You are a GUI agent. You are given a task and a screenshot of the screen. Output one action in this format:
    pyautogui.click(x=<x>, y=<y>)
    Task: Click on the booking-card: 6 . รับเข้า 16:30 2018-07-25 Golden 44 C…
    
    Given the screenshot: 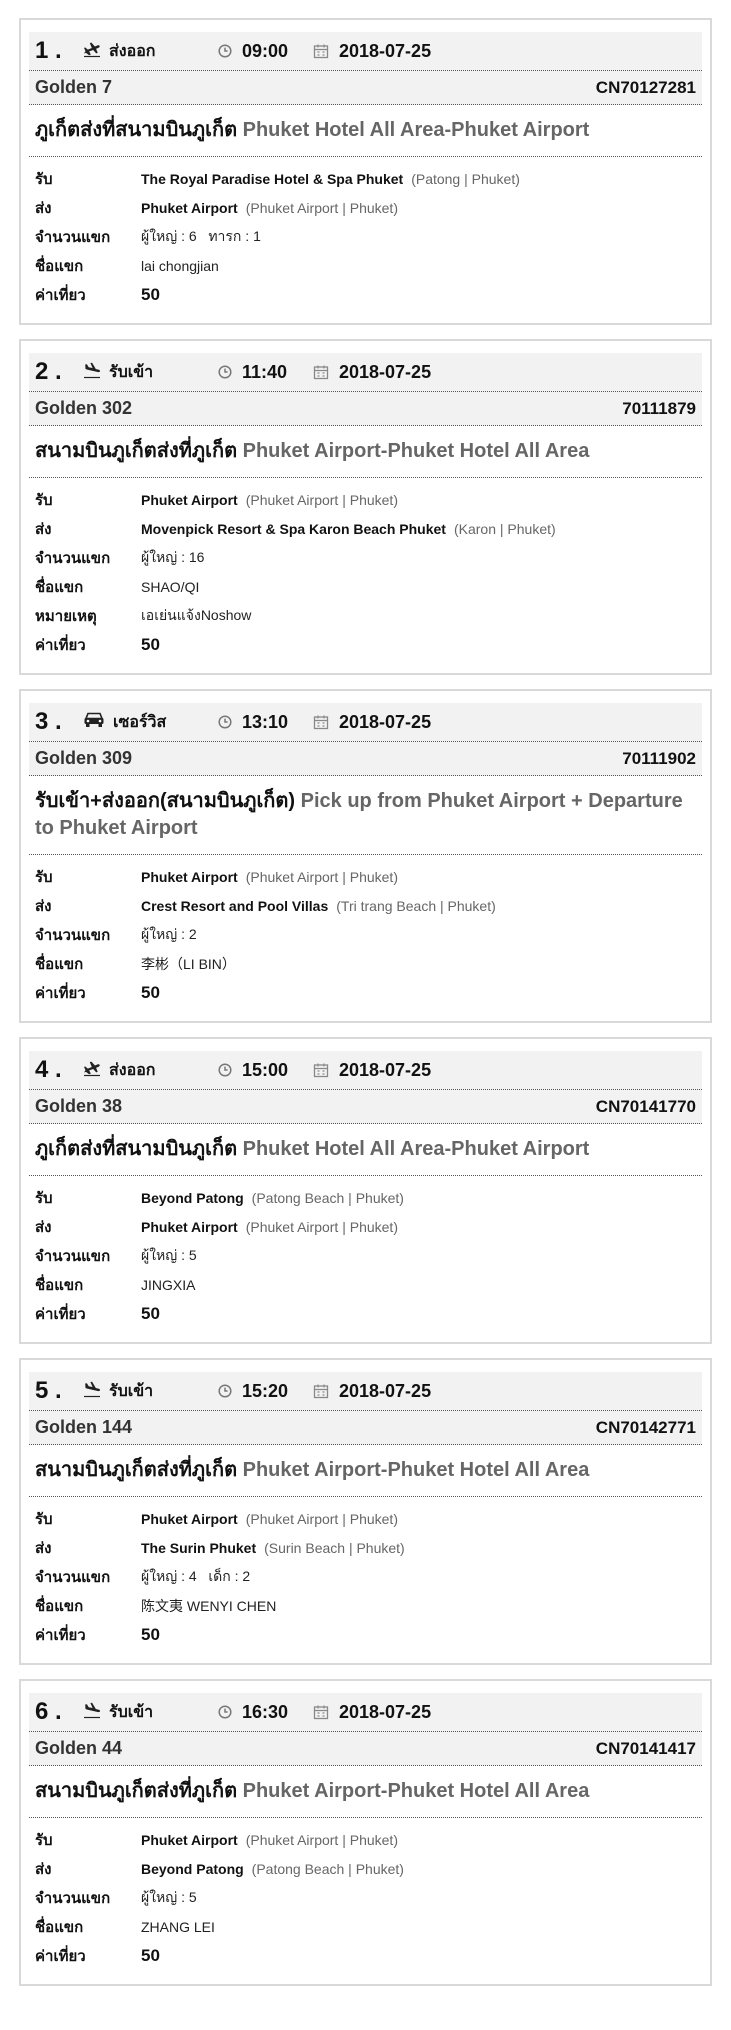 What is the action you would take?
    pyautogui.click(x=365, y=1832)
    